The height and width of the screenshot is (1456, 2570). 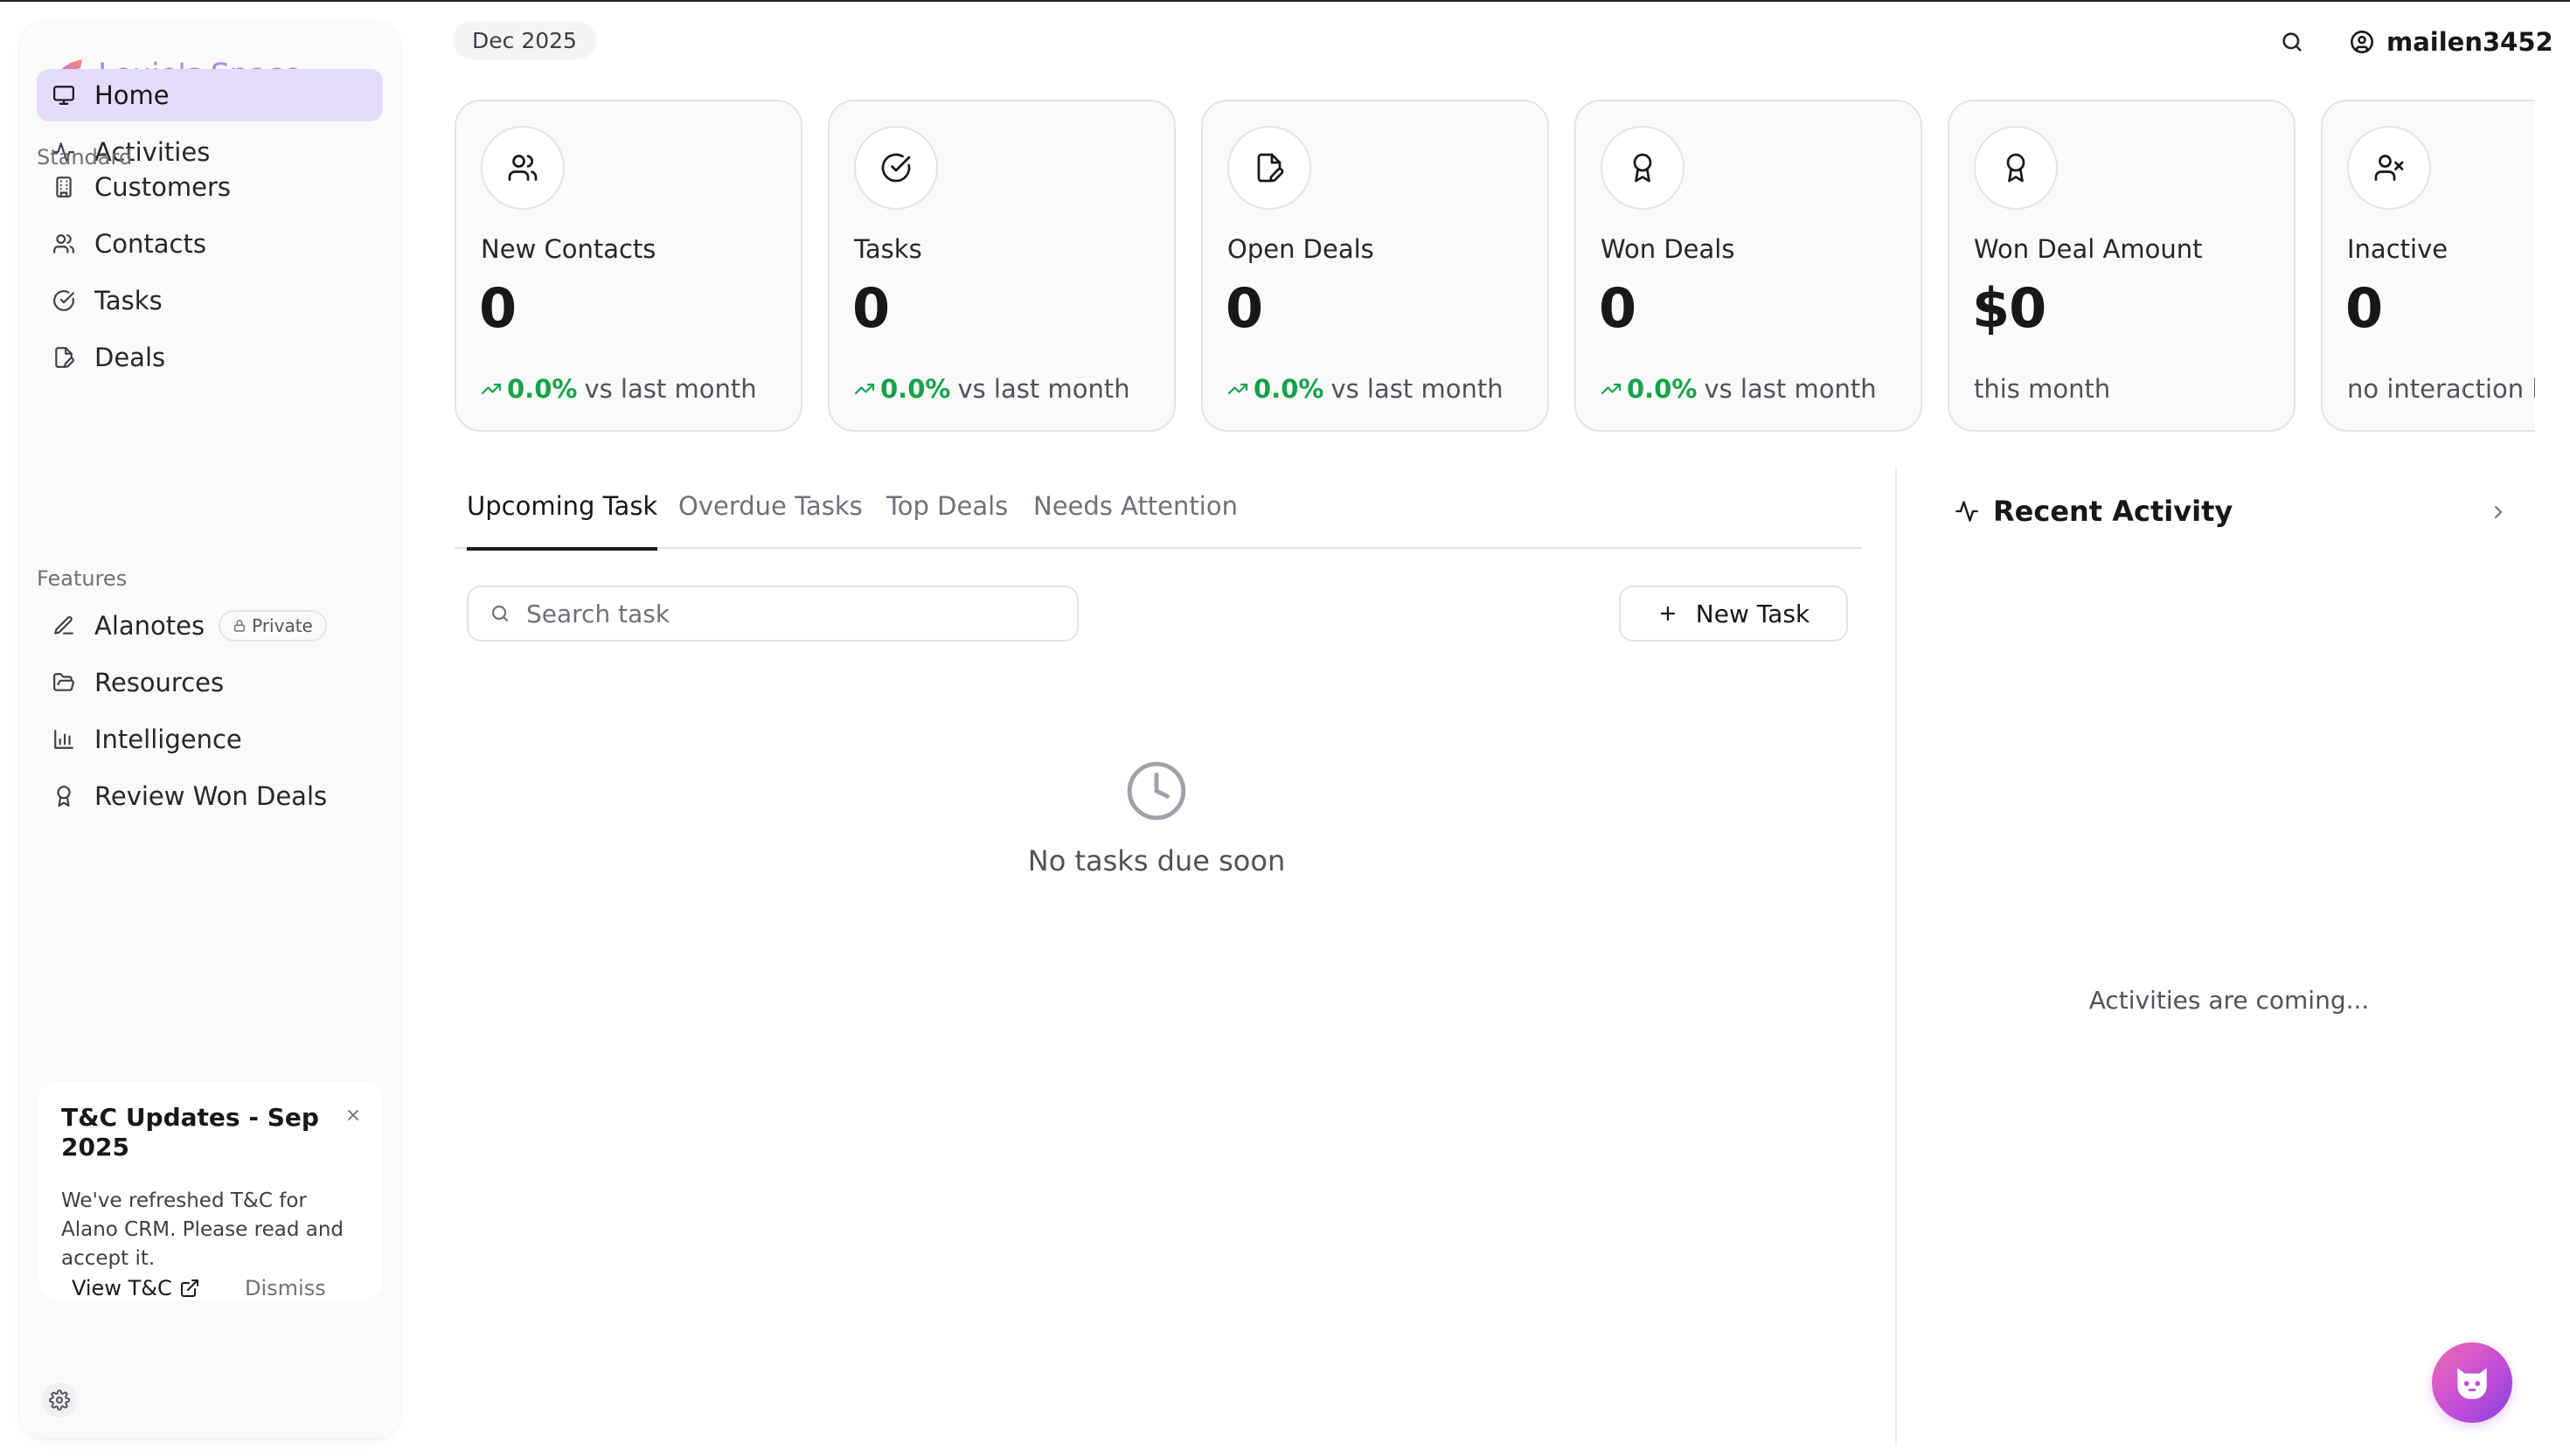 I want to click on username: mailen3452, so click(x=2469, y=42).